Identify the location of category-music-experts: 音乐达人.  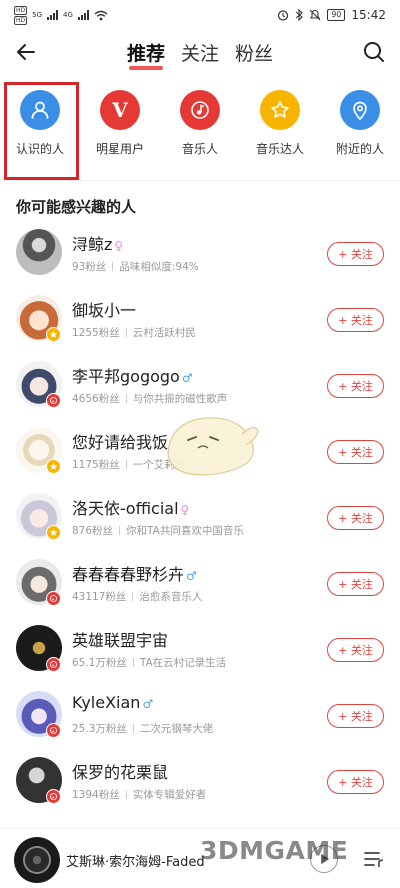
(280, 130).